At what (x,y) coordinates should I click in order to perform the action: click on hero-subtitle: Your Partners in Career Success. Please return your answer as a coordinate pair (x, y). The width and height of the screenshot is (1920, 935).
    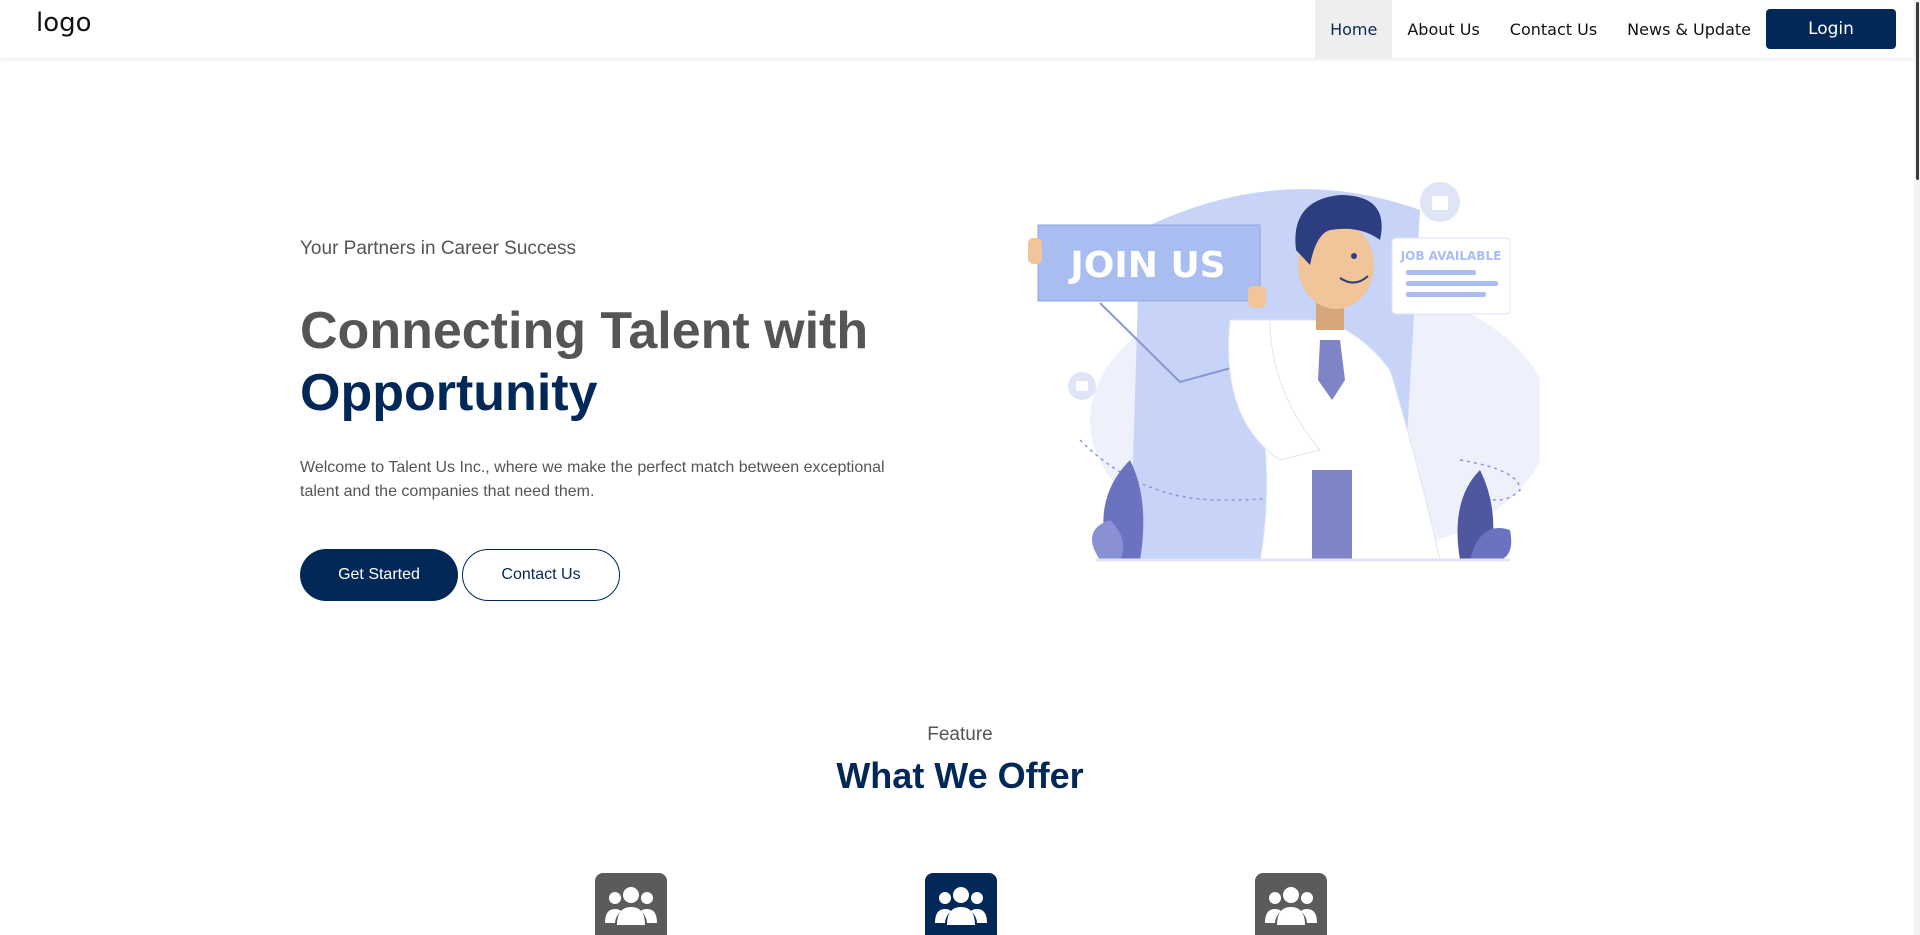
    Looking at the image, I should click on (438, 248).